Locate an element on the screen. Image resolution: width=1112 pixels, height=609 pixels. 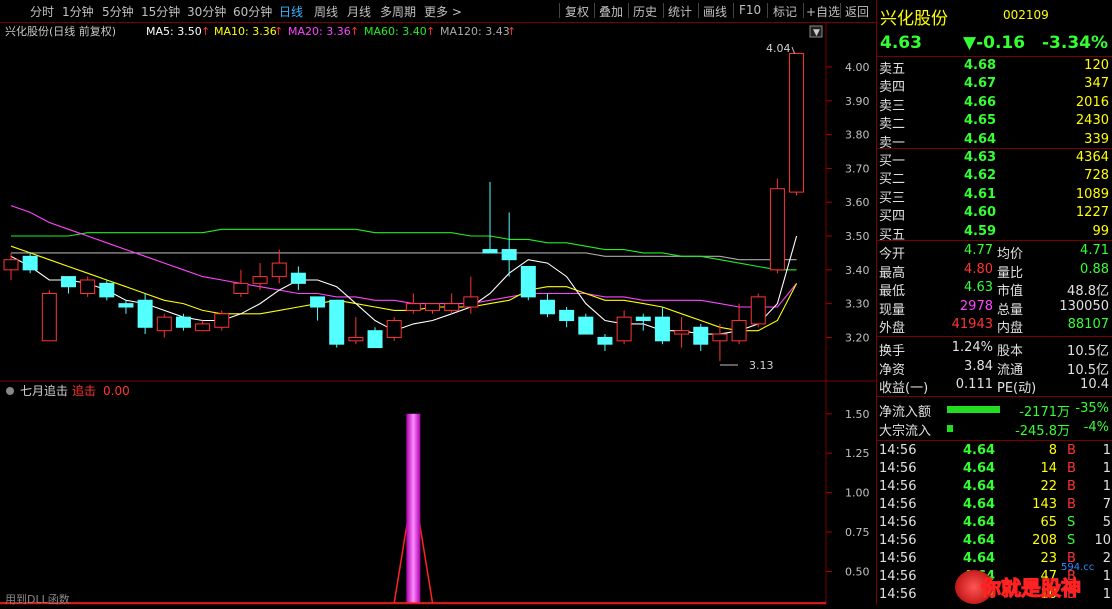
tab-more: 更多 > is located at coordinates (443, 11).